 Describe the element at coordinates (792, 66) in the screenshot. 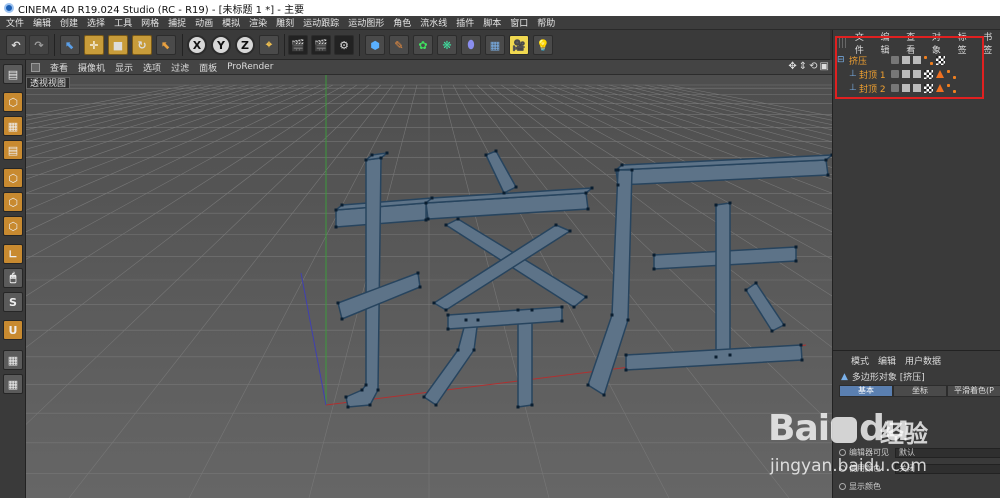

I see `move-icon: ✥` at that location.